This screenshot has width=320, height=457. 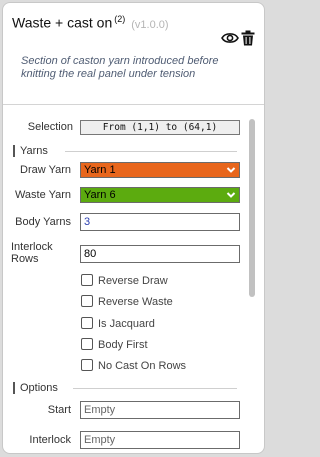 I want to click on options-section-header: Options, so click(x=35, y=388).